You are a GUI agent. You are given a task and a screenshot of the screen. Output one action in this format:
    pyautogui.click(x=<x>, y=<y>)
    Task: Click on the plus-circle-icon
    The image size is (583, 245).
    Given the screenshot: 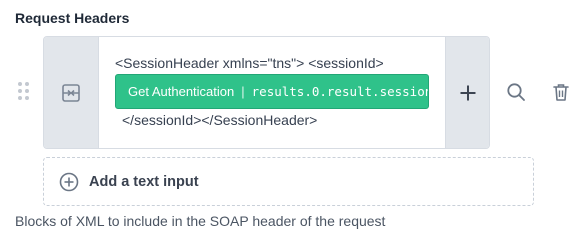 What is the action you would take?
    pyautogui.click(x=69, y=181)
    